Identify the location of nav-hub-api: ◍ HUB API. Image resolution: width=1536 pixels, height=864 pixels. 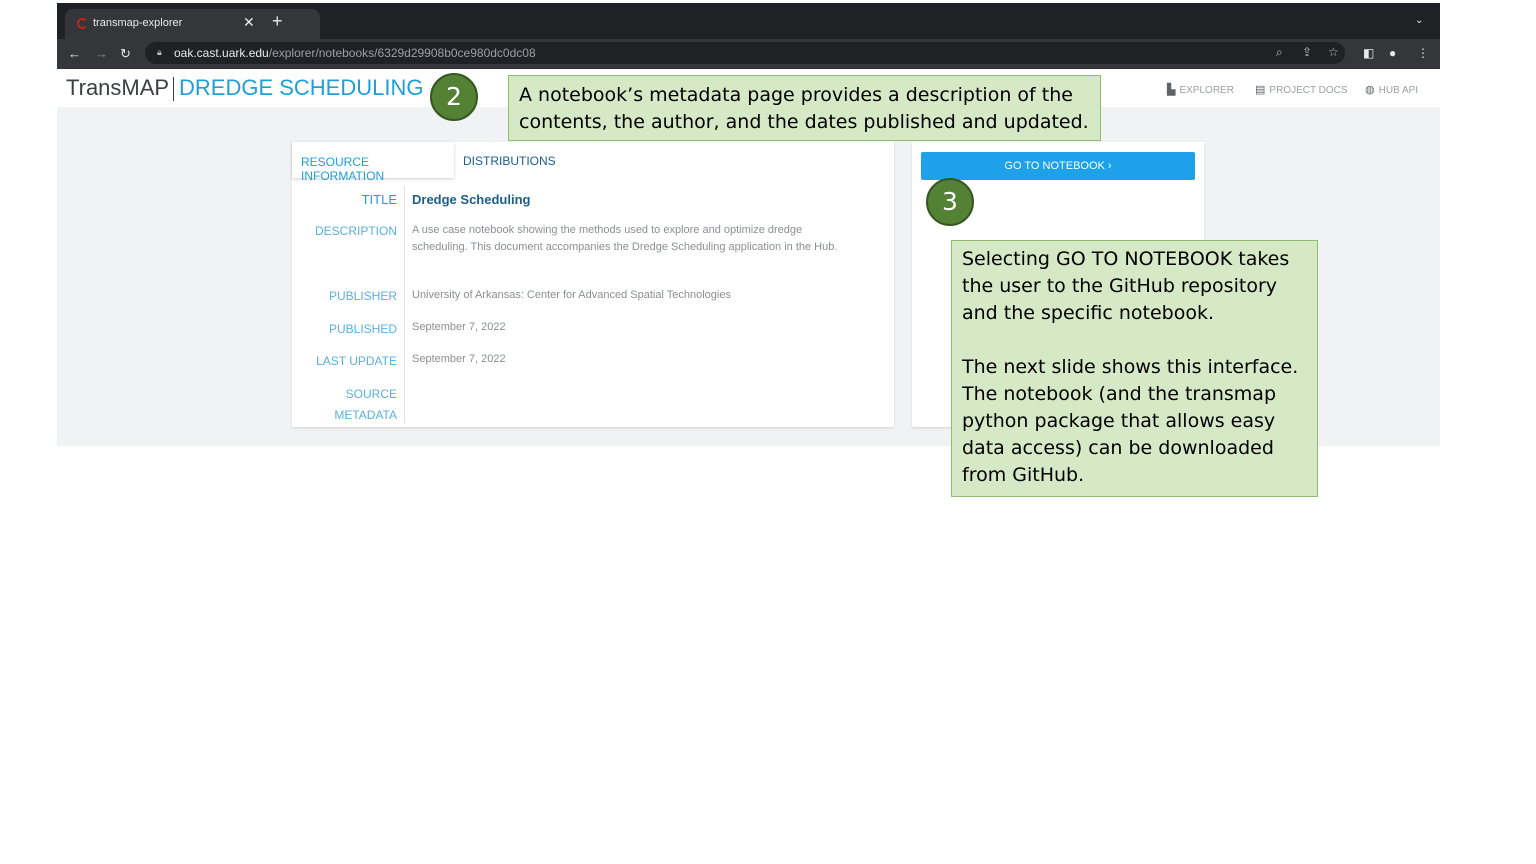
(1391, 89).